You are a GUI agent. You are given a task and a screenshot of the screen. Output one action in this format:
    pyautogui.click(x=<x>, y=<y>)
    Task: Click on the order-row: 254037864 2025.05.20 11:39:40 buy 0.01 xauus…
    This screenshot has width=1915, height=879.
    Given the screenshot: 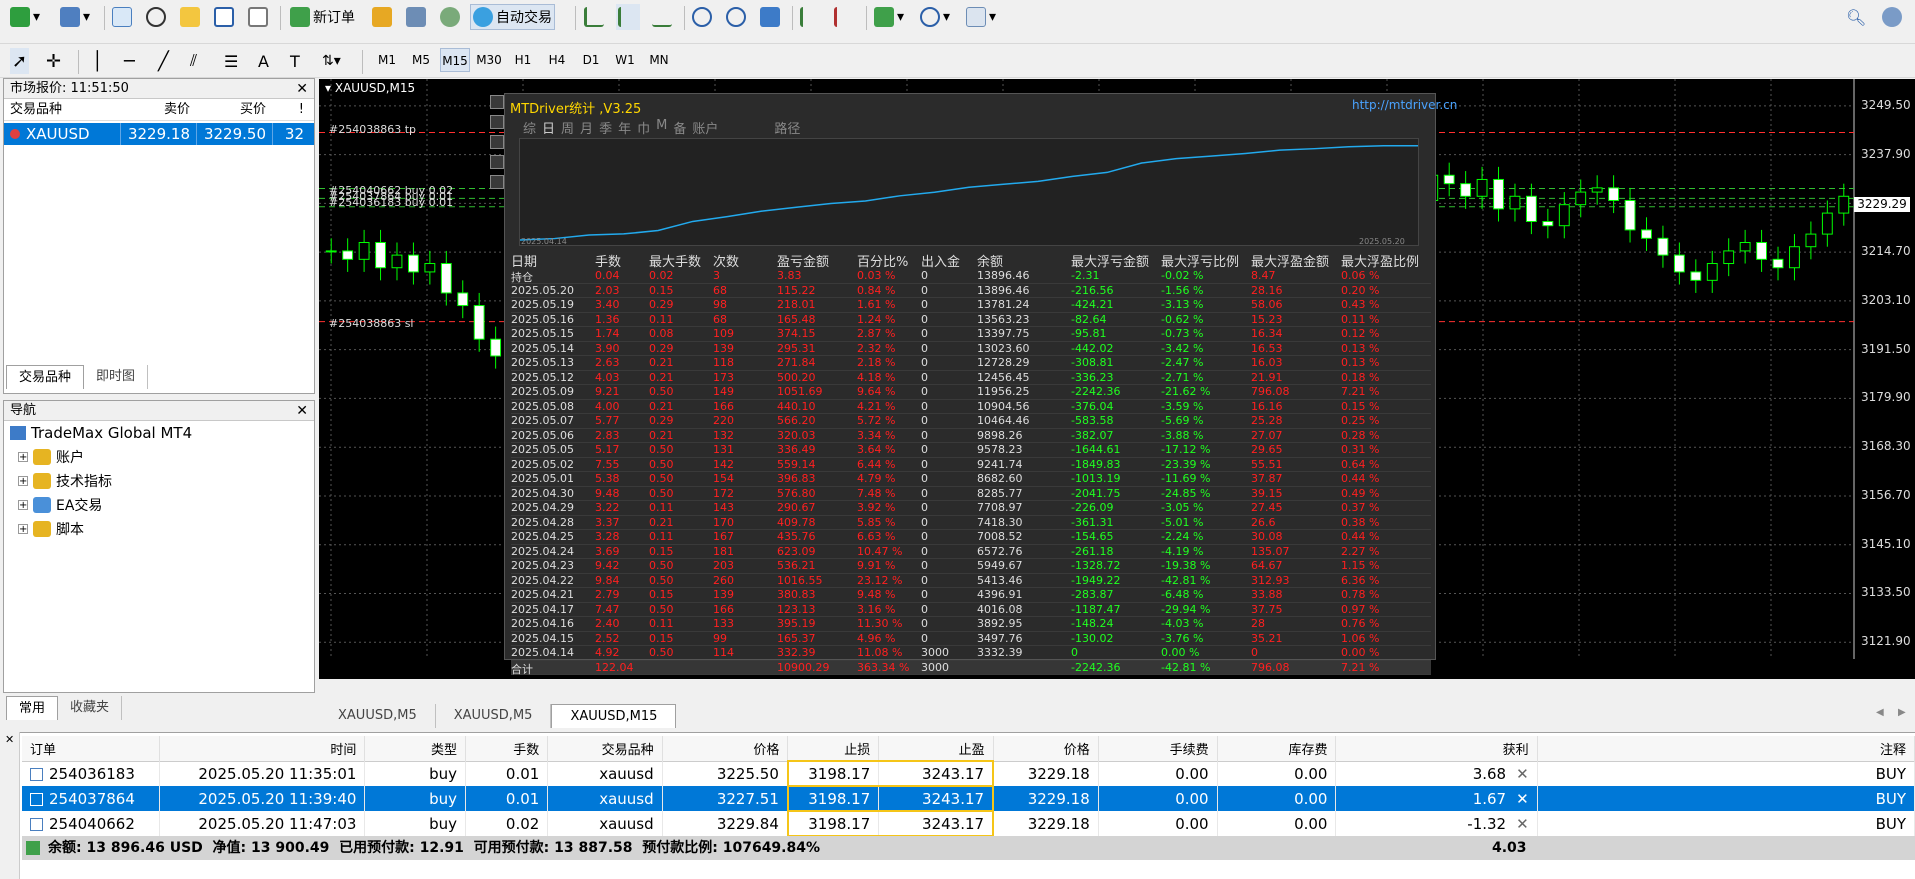 What is the action you would take?
    pyautogui.click(x=968, y=798)
    